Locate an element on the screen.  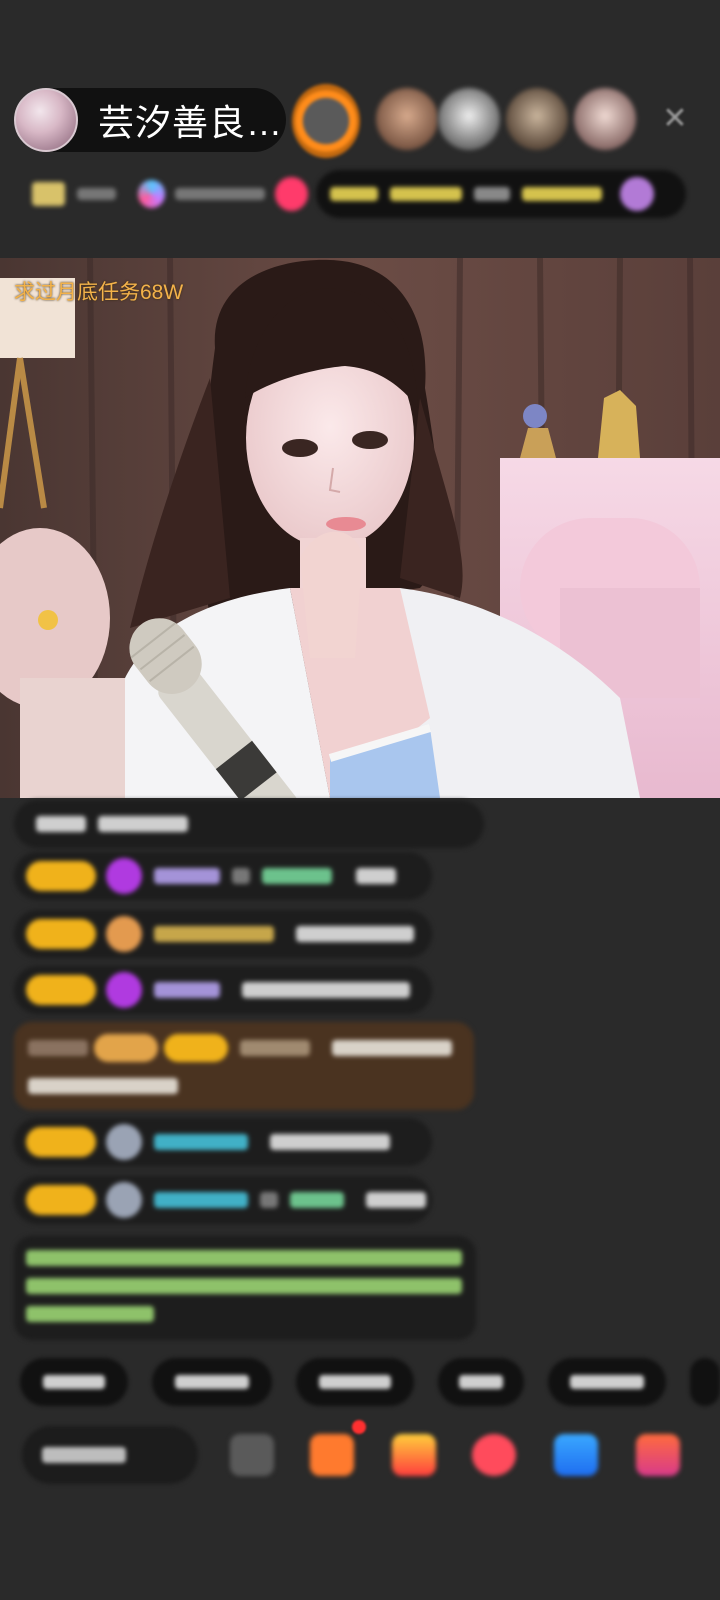
game-icon is located at coordinates (576, 1455).